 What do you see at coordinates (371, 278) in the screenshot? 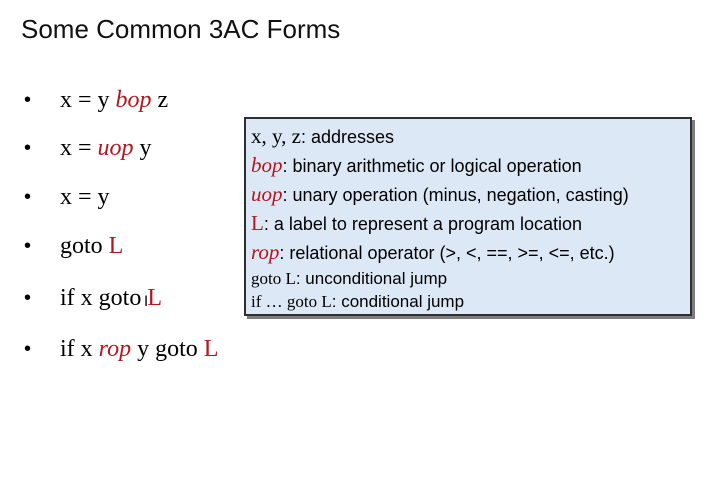
I see `legend-description: : unconditional jump` at bounding box center [371, 278].